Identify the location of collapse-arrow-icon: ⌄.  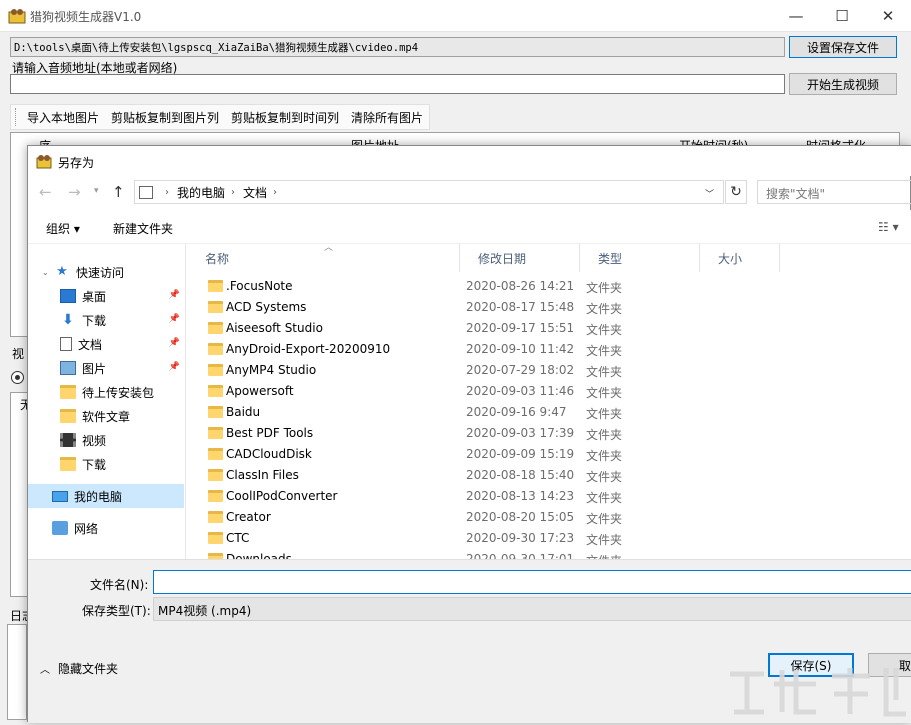
(45, 272).